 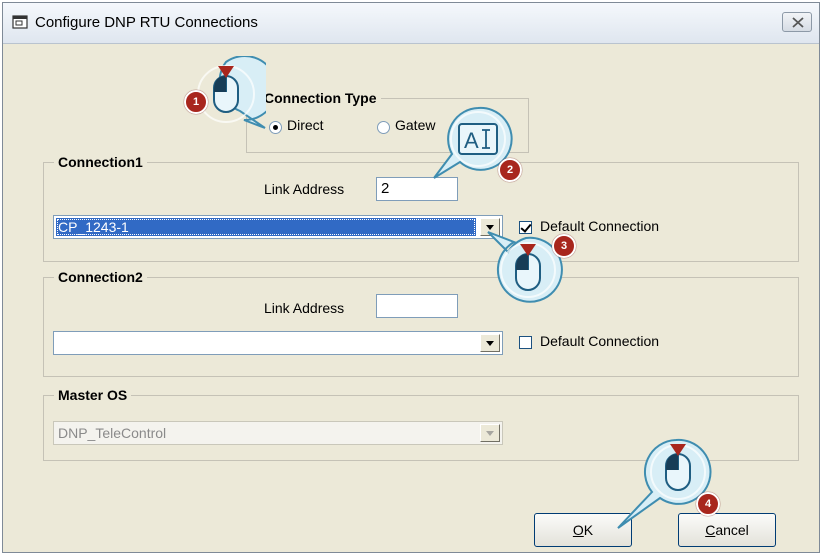 I want to click on connection2-default-checkbox, so click(x=525, y=342).